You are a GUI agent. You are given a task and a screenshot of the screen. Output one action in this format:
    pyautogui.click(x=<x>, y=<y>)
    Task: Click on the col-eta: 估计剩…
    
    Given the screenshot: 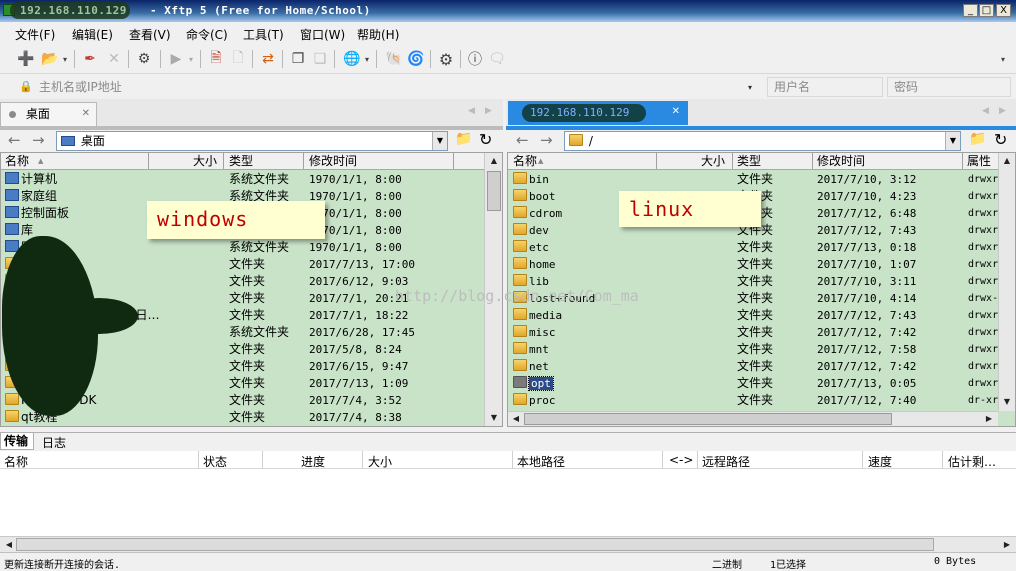 What is the action you would take?
    pyautogui.click(x=972, y=461)
    